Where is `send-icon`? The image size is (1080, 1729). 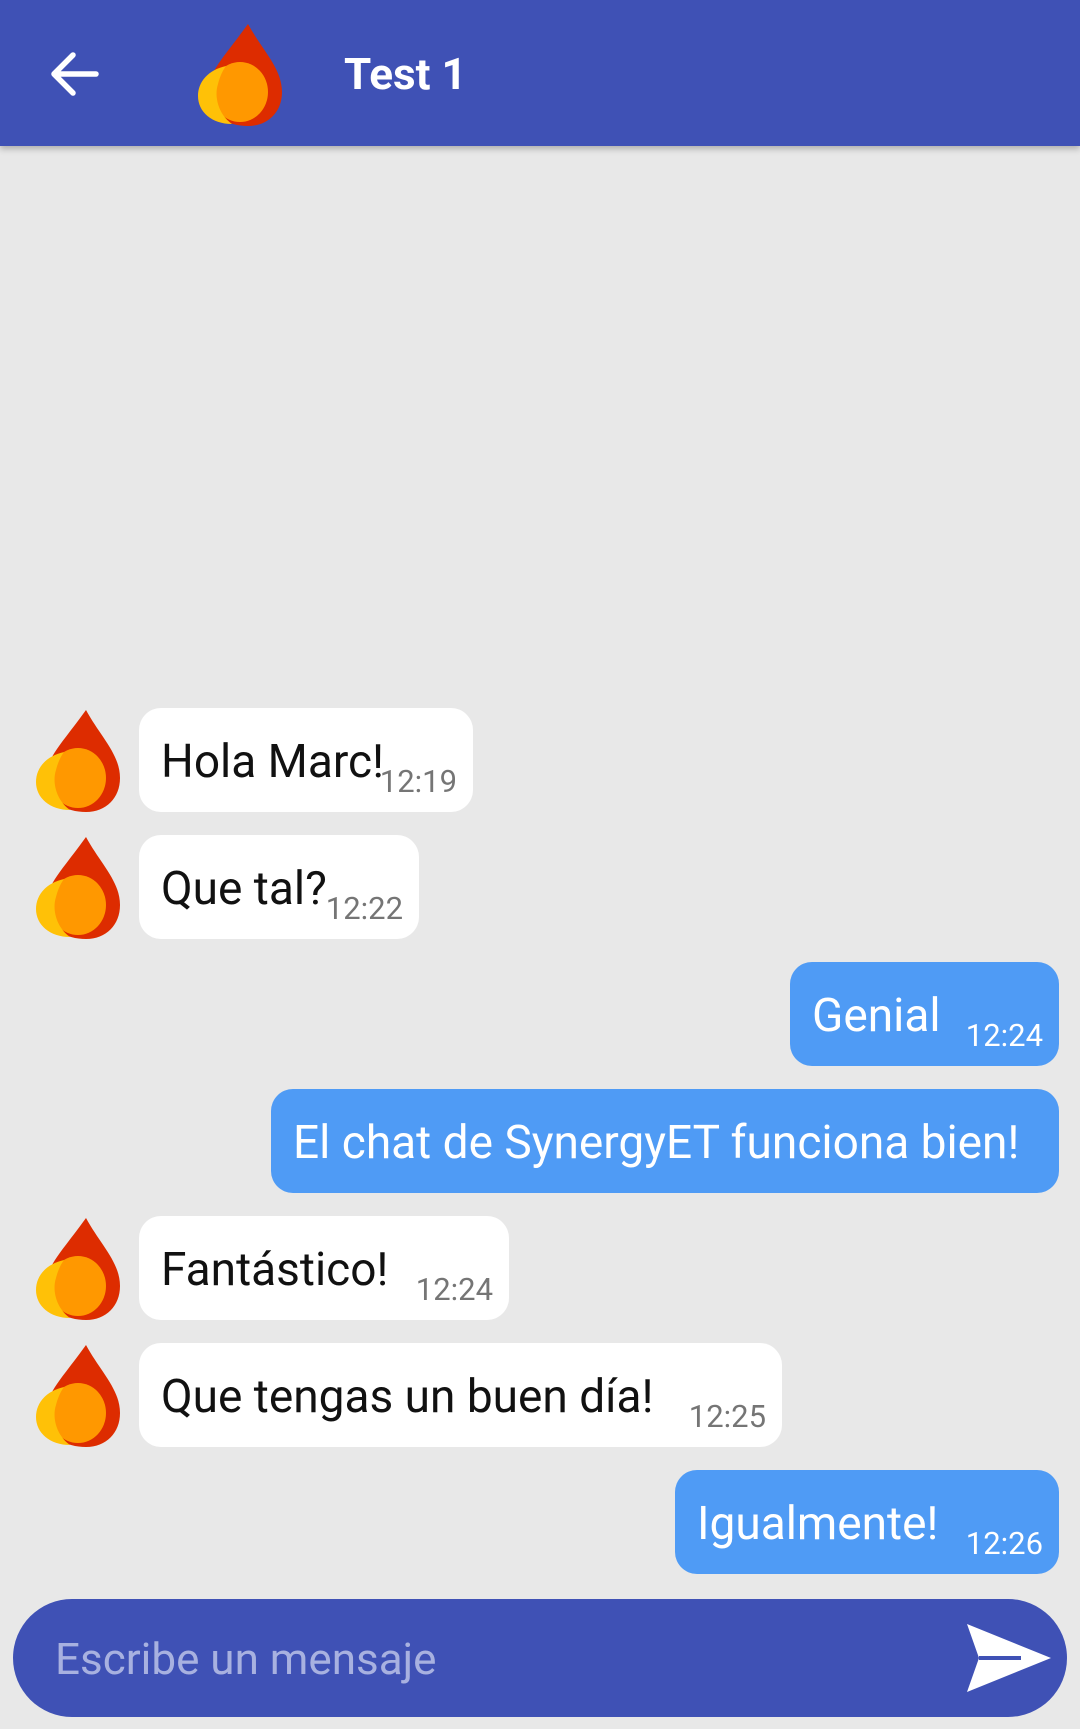 send-icon is located at coordinates (1009, 1658).